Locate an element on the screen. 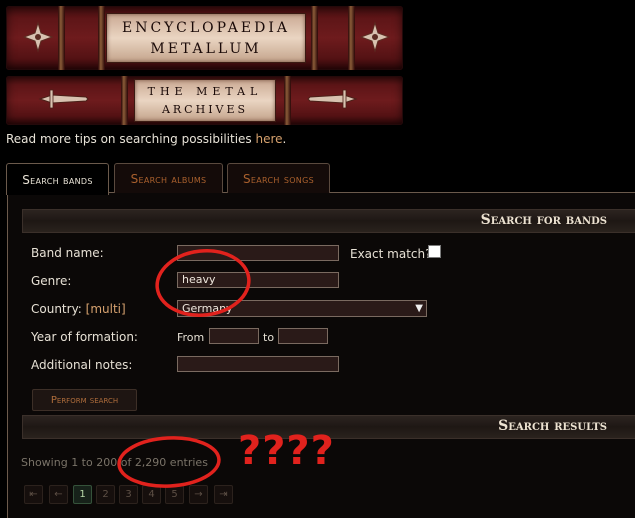 The width and height of the screenshot is (635, 518). site-logo-encyclopaedia-metallum: ENCYCLOPAEDIA METALLUM is located at coordinates (204, 38).